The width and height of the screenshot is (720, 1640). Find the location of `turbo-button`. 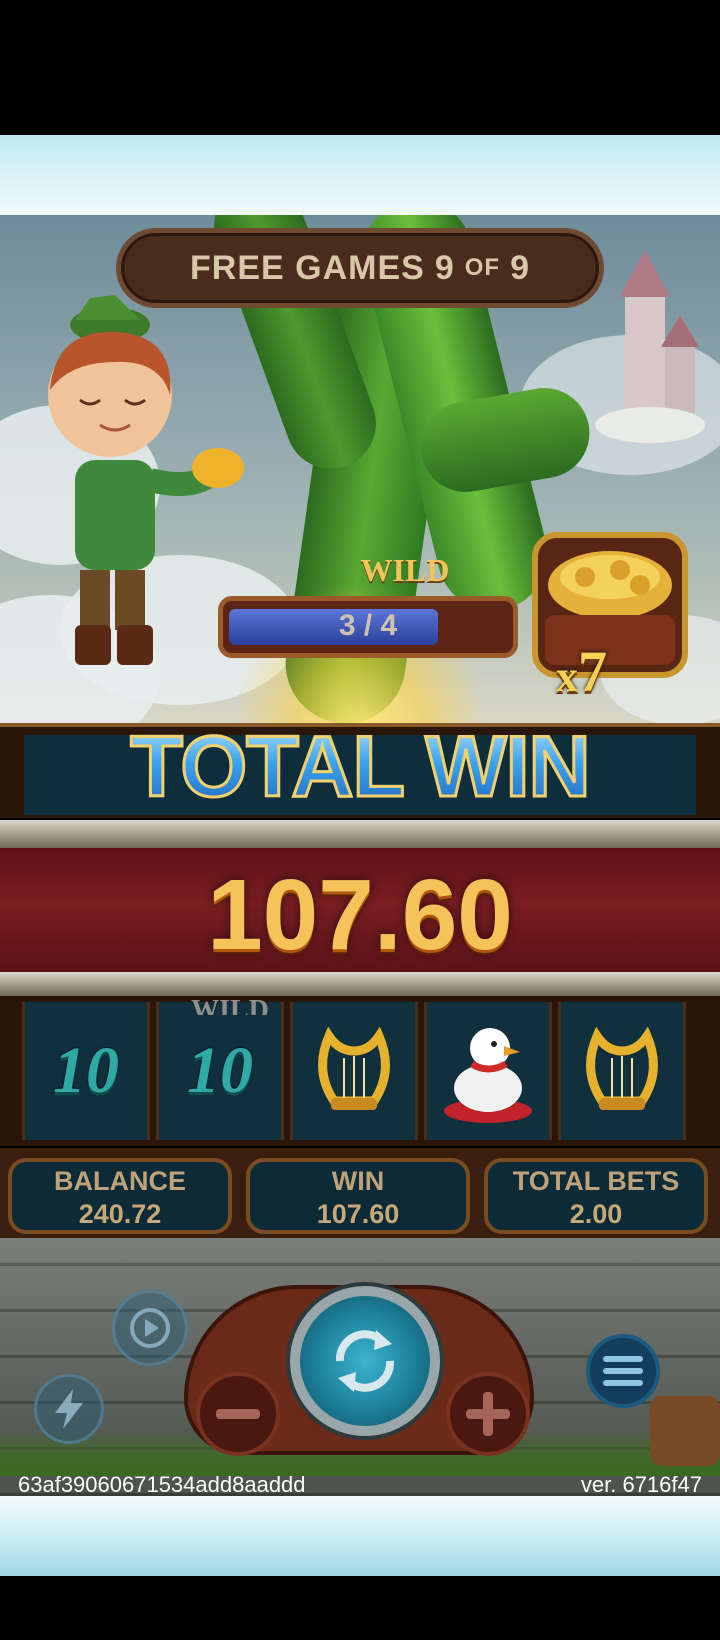

turbo-button is located at coordinates (69, 1409).